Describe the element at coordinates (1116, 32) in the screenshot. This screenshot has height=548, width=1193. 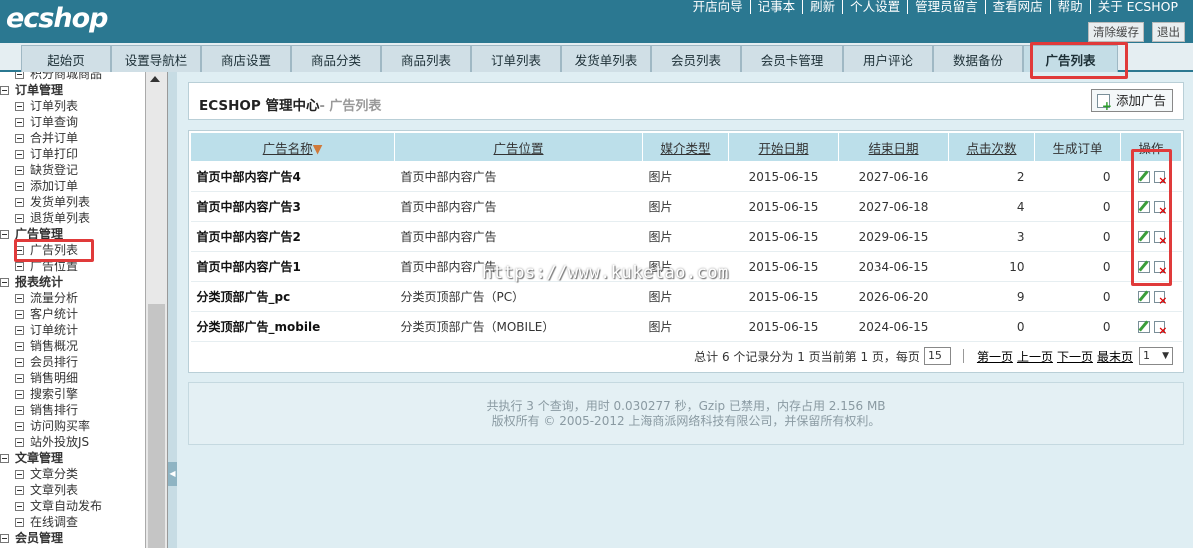
I see `clear-cache-button: 清除缓存` at that location.